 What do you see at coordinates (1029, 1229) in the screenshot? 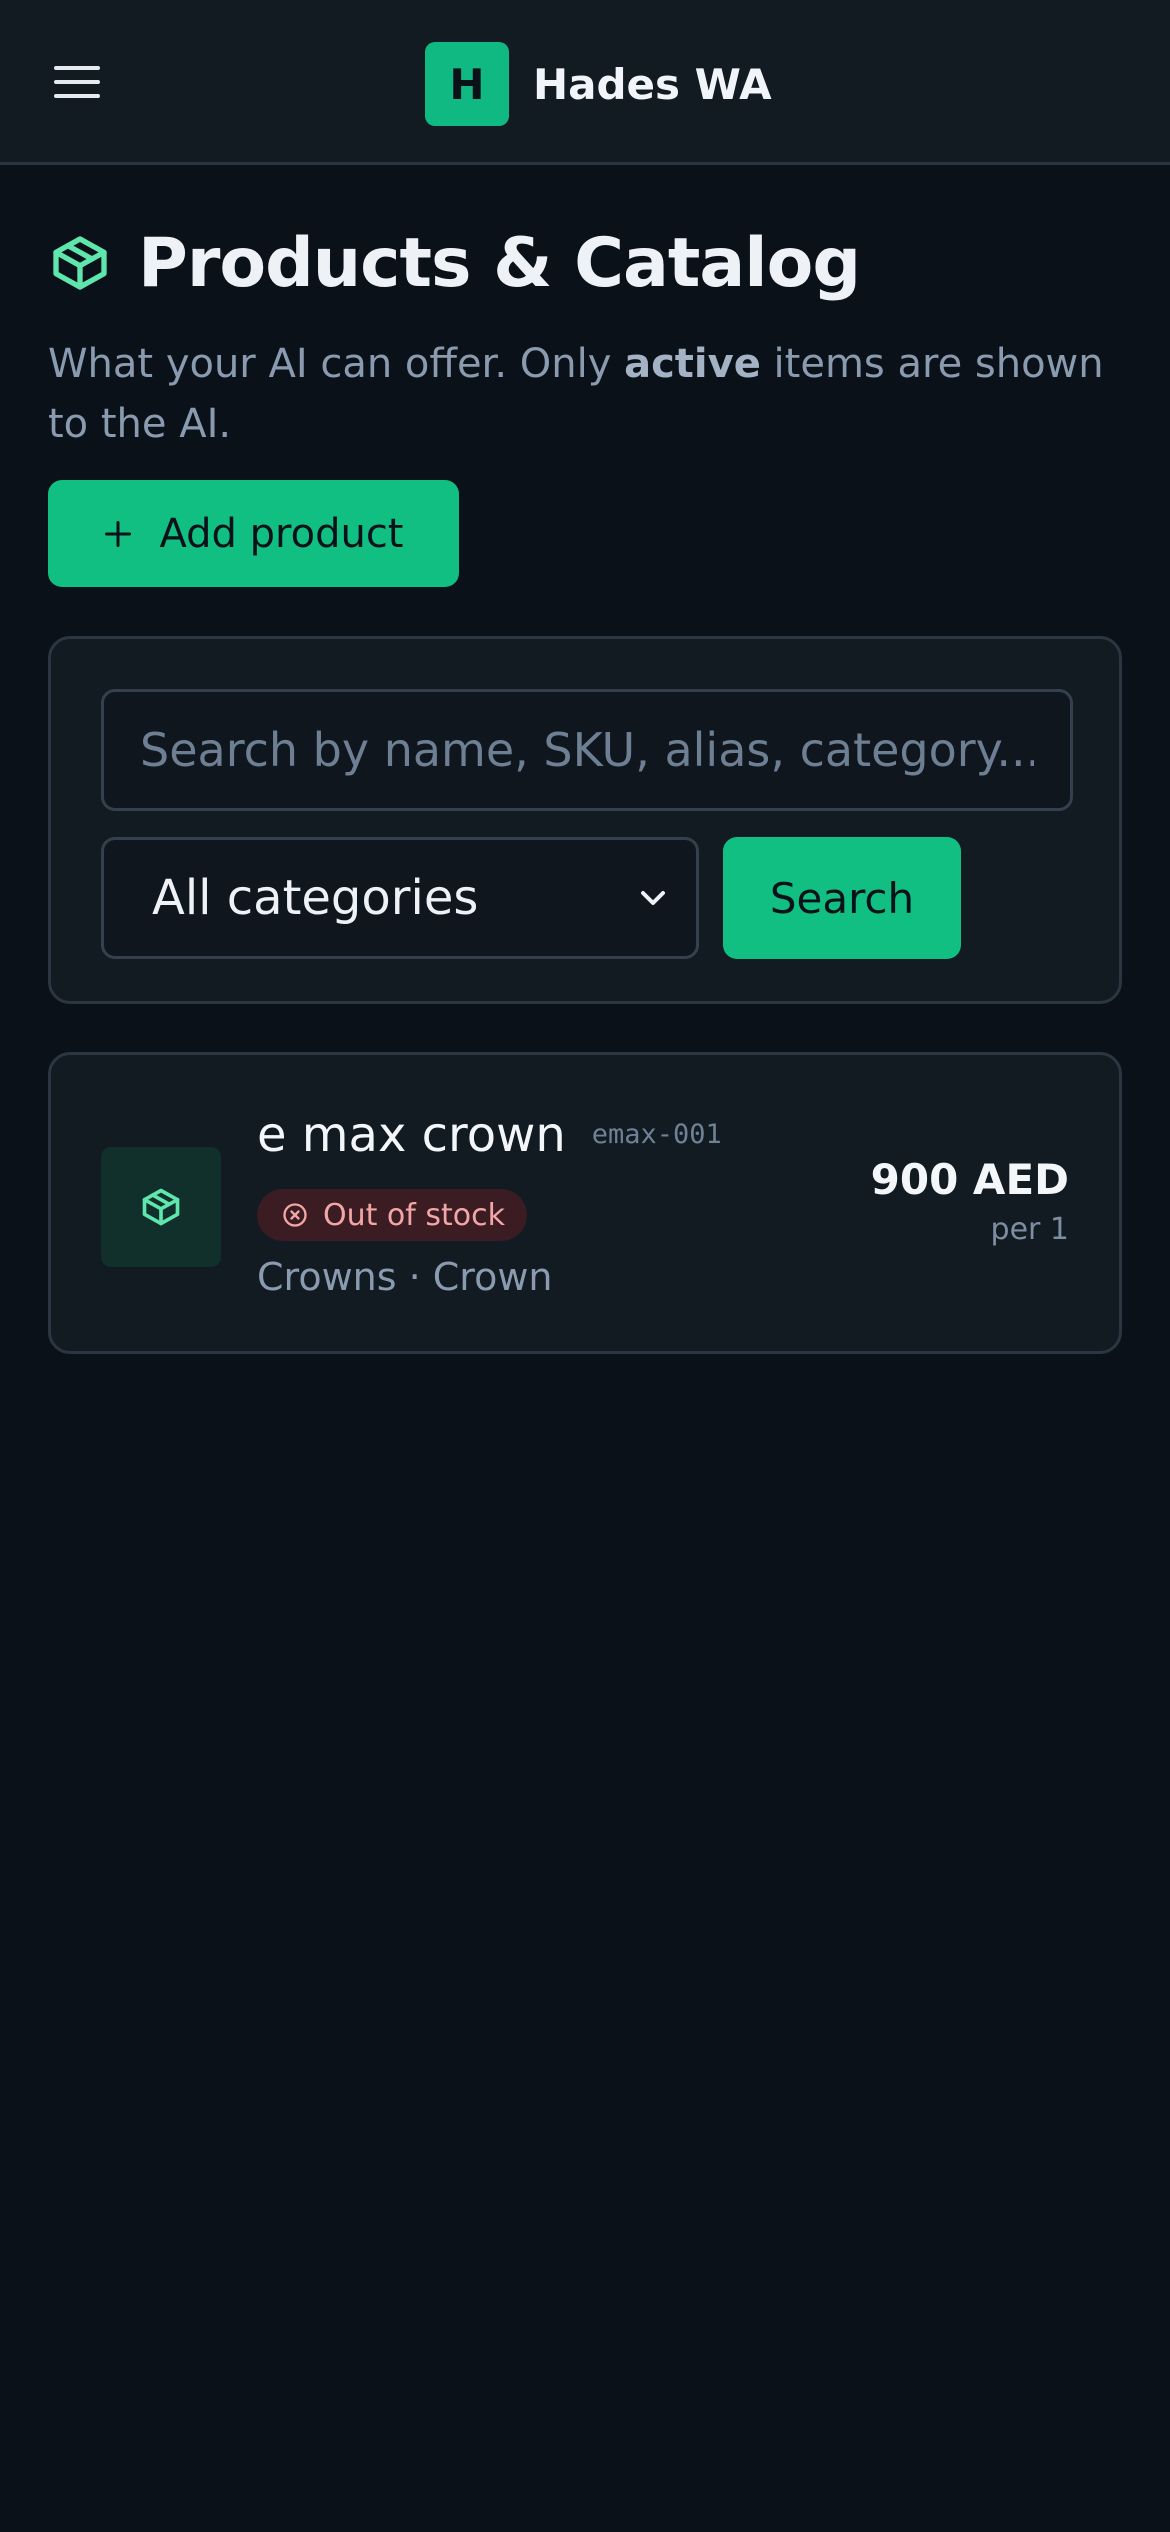
I see `price-unit: per 1` at bounding box center [1029, 1229].